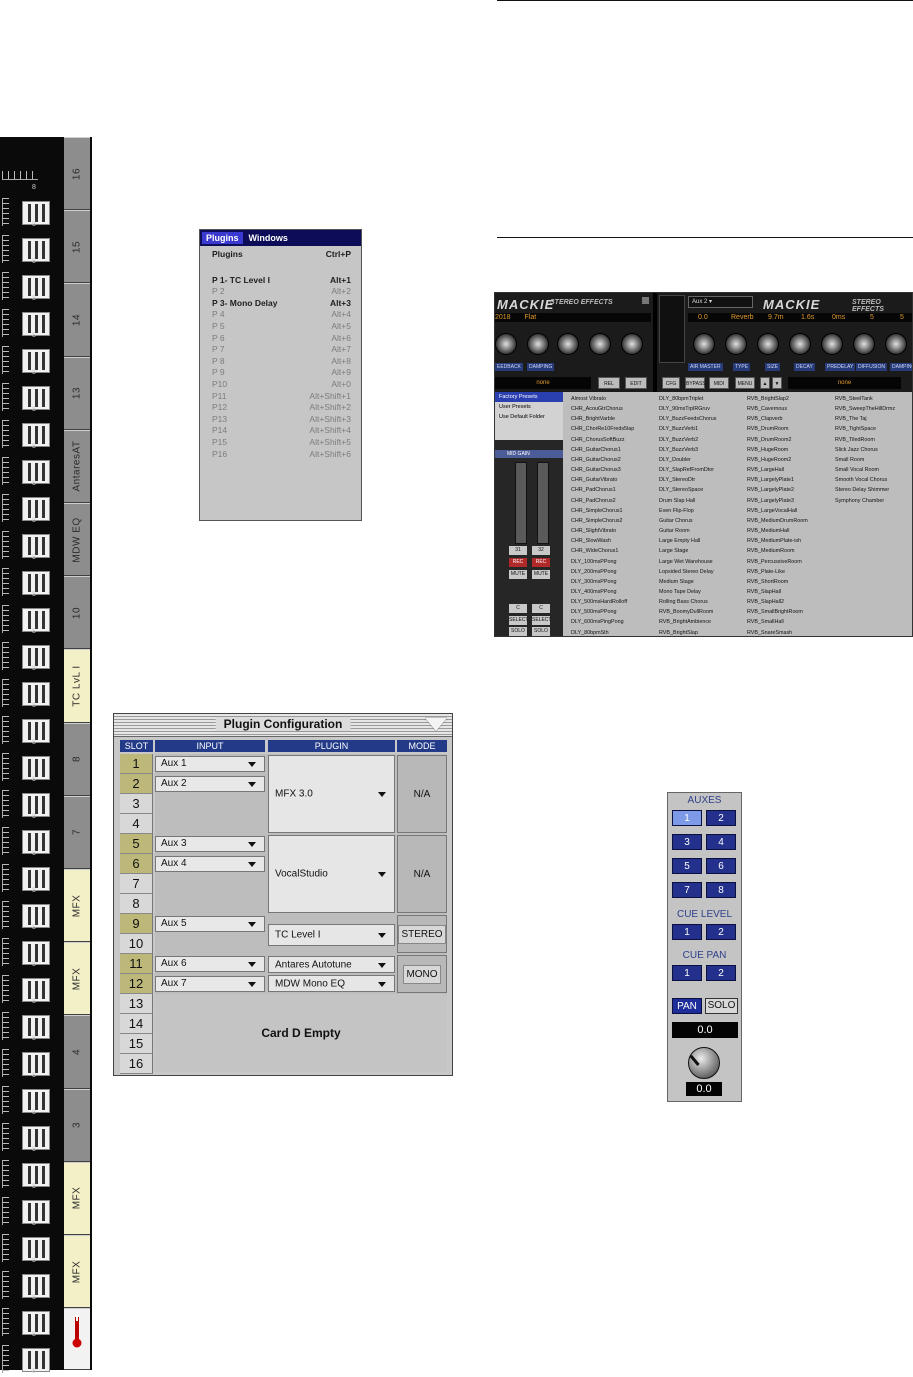  I want to click on preset-item: DLY_400msPPong, so click(602, 592).